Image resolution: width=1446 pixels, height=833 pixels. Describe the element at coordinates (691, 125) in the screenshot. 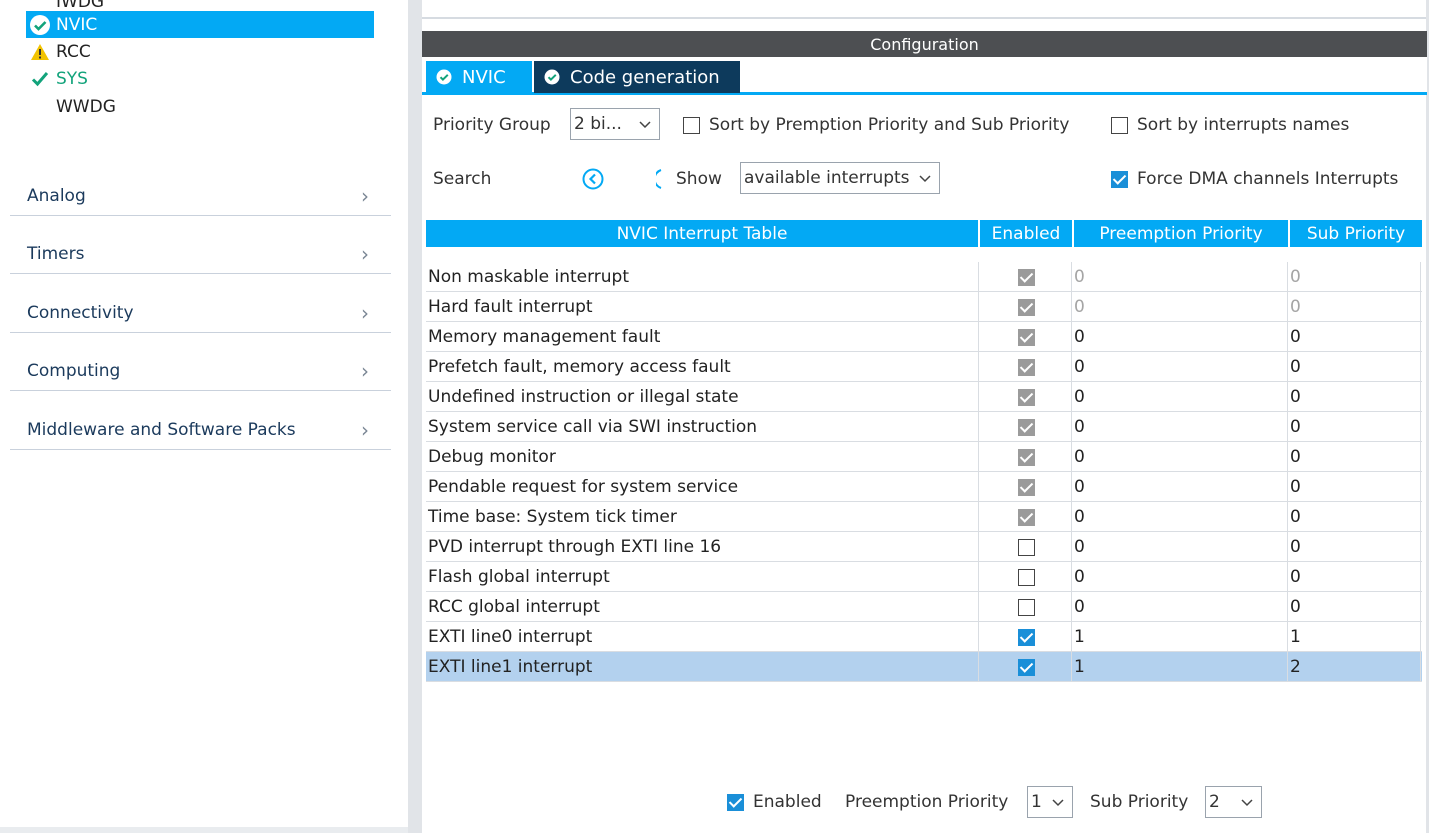

I see `sort-premption-checkbox` at that location.